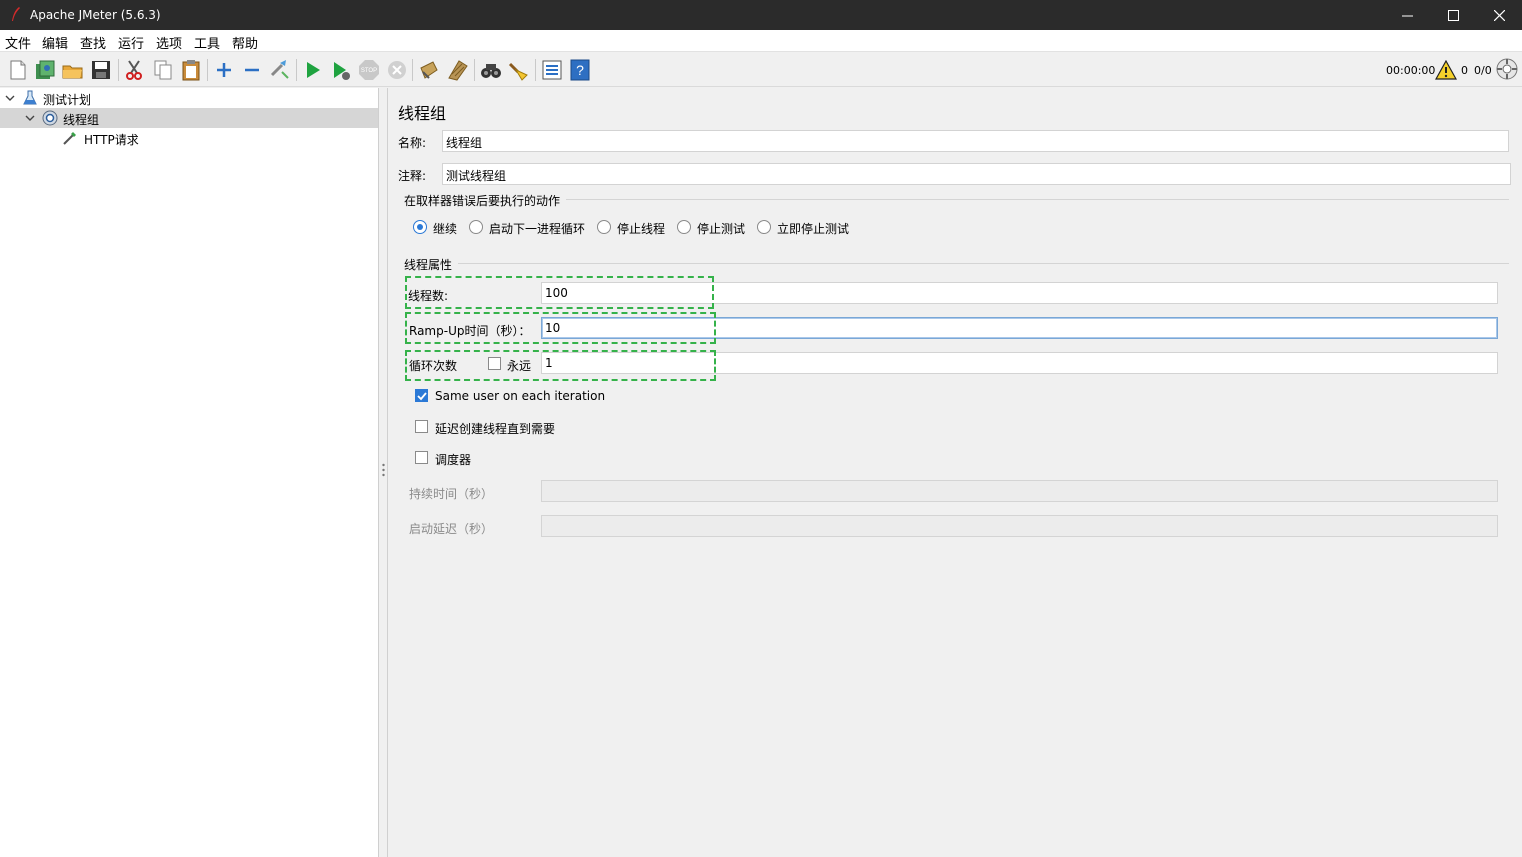  Describe the element at coordinates (560, 328) in the screenshot. I see `highlight-rampup` at that location.